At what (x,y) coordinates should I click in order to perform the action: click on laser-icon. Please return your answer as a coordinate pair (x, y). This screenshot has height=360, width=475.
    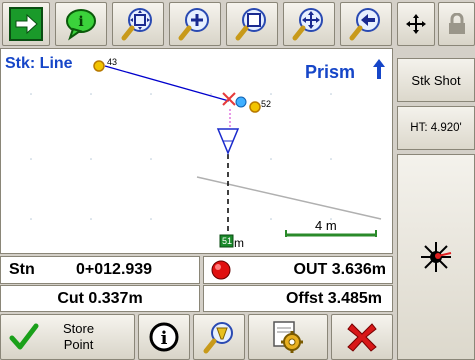
    Looking at the image, I should click on (436, 257).